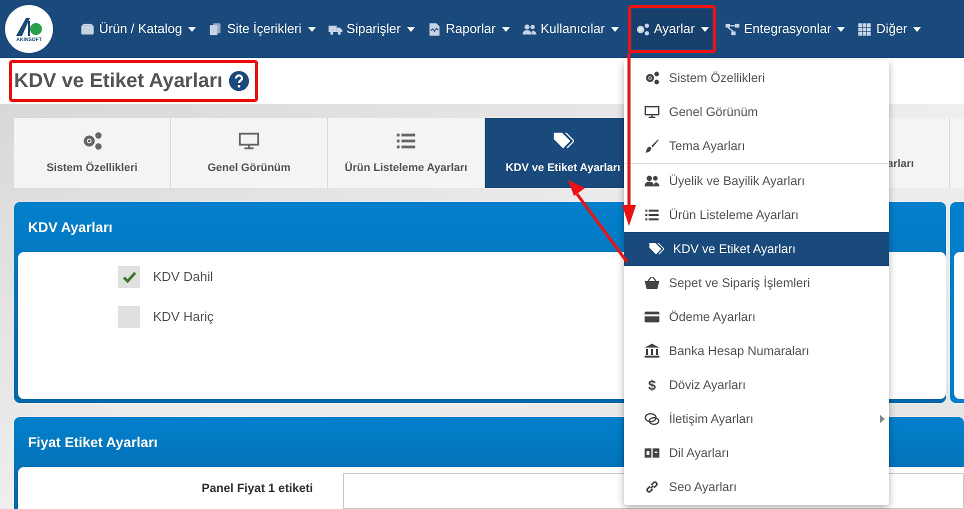 Image resolution: width=964 pixels, height=509 pixels. I want to click on nav-menu-item: Entegrasyonlar, so click(785, 29).